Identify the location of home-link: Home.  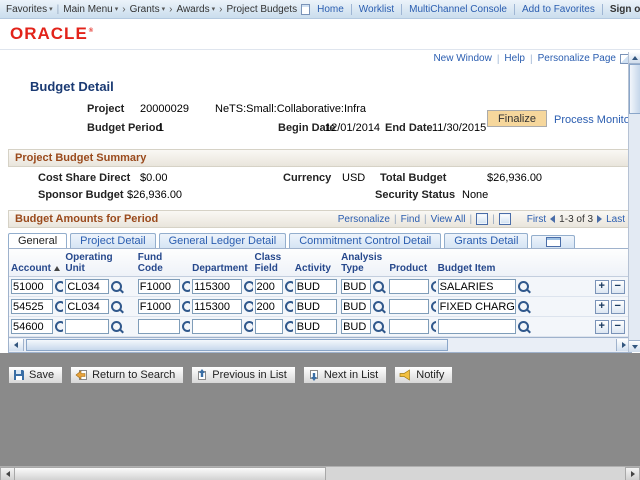
(330, 9).